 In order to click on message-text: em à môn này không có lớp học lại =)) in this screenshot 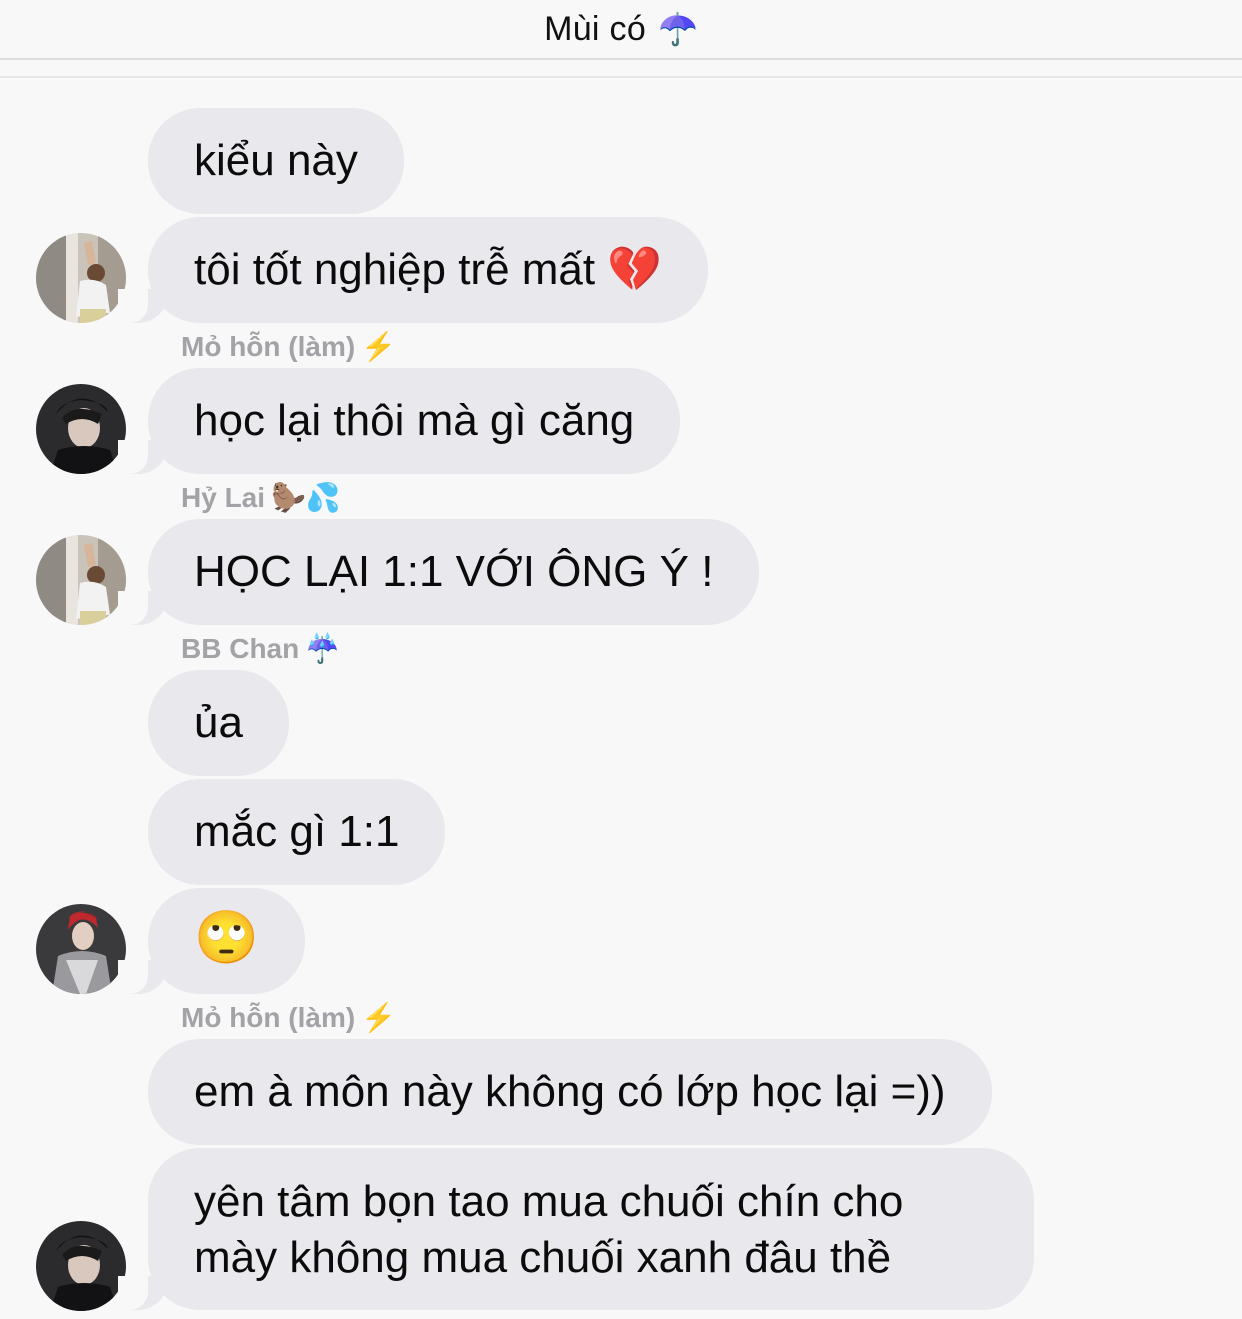, I will do `click(570, 1091)`.